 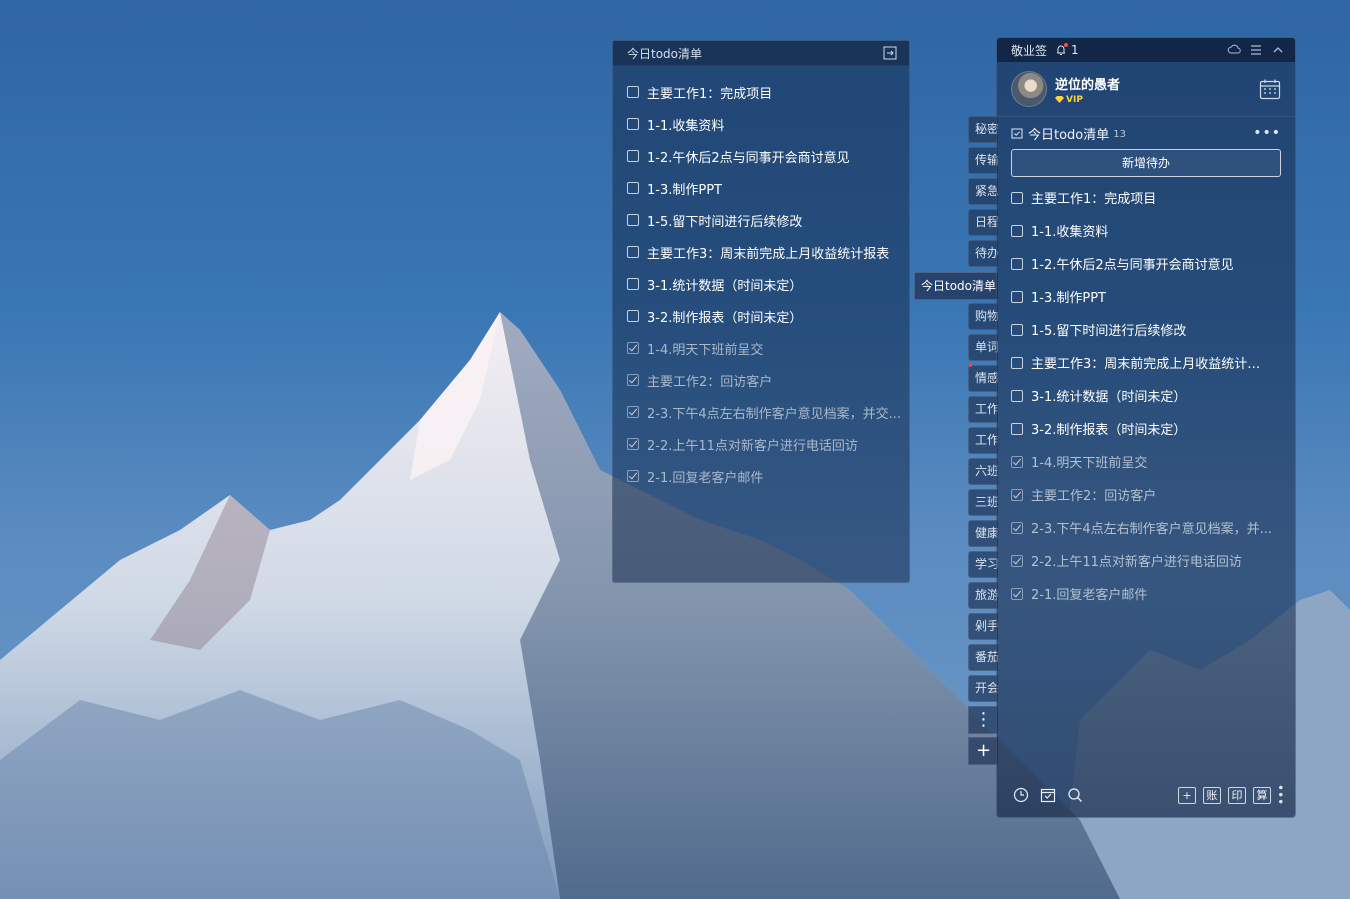 I want to click on category-tab: 紧急, so click(x=983, y=191).